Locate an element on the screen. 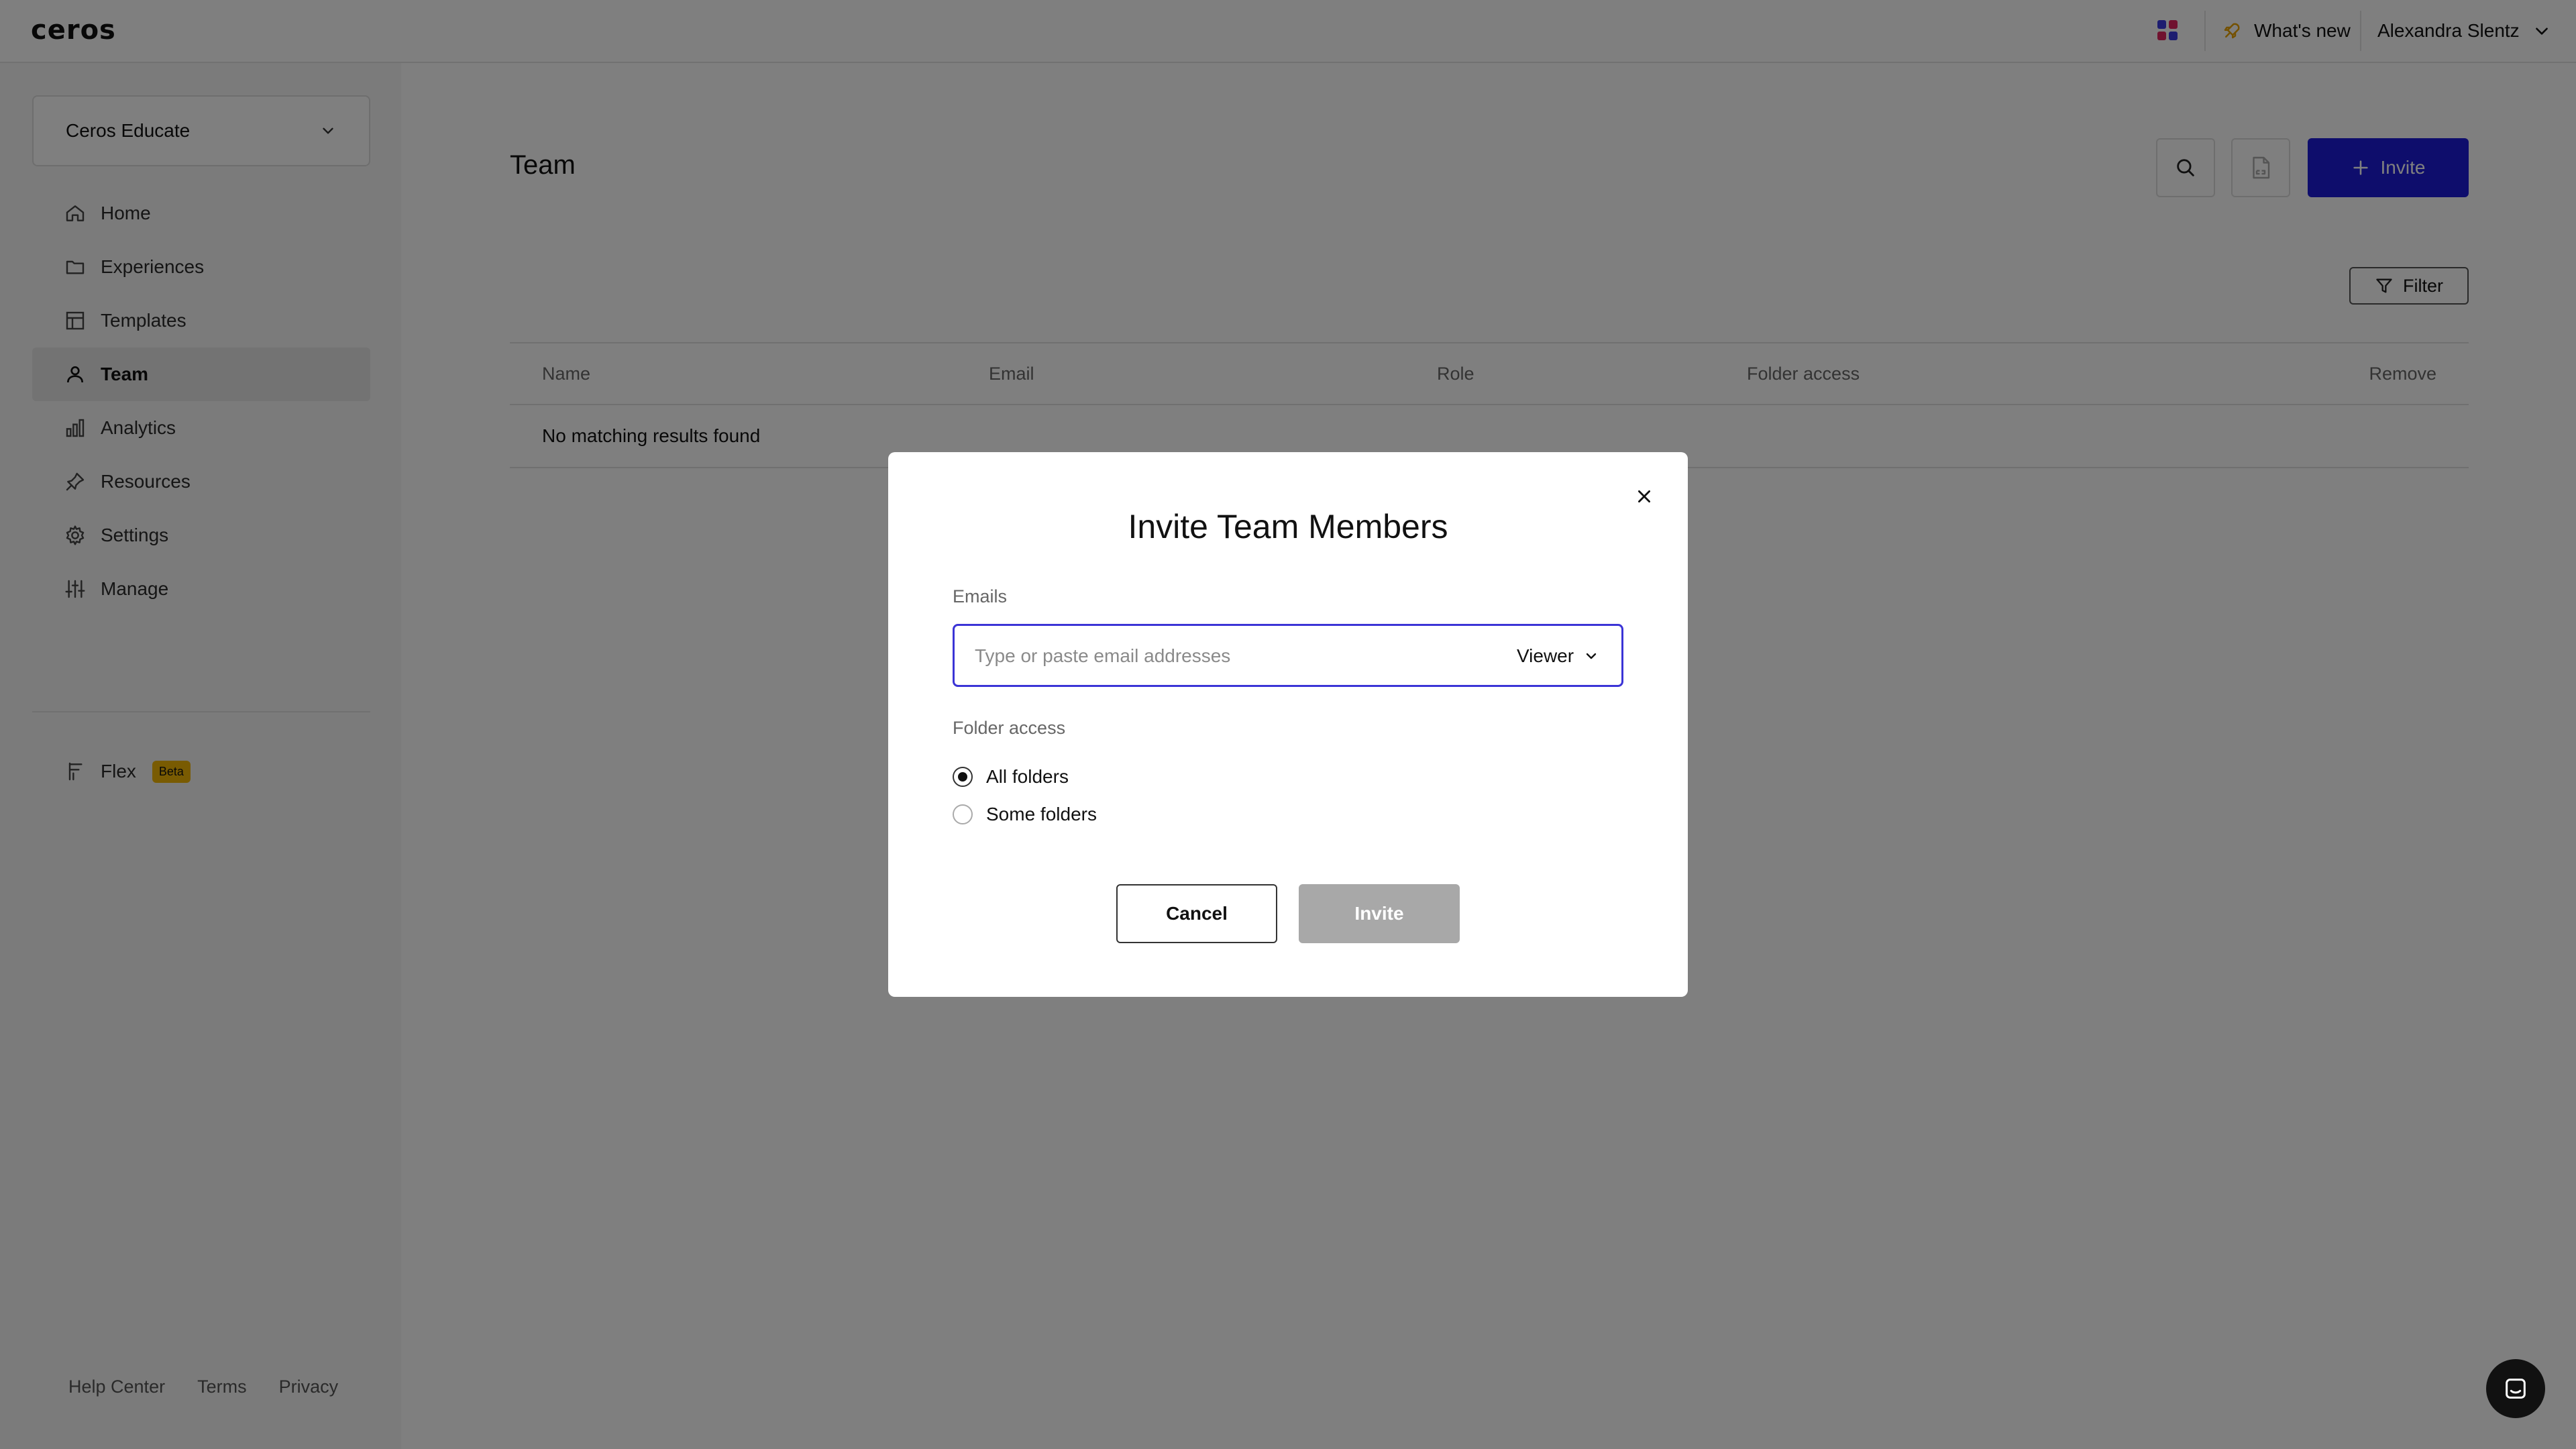  email-field-container: Viewer is located at coordinates (1288, 655).